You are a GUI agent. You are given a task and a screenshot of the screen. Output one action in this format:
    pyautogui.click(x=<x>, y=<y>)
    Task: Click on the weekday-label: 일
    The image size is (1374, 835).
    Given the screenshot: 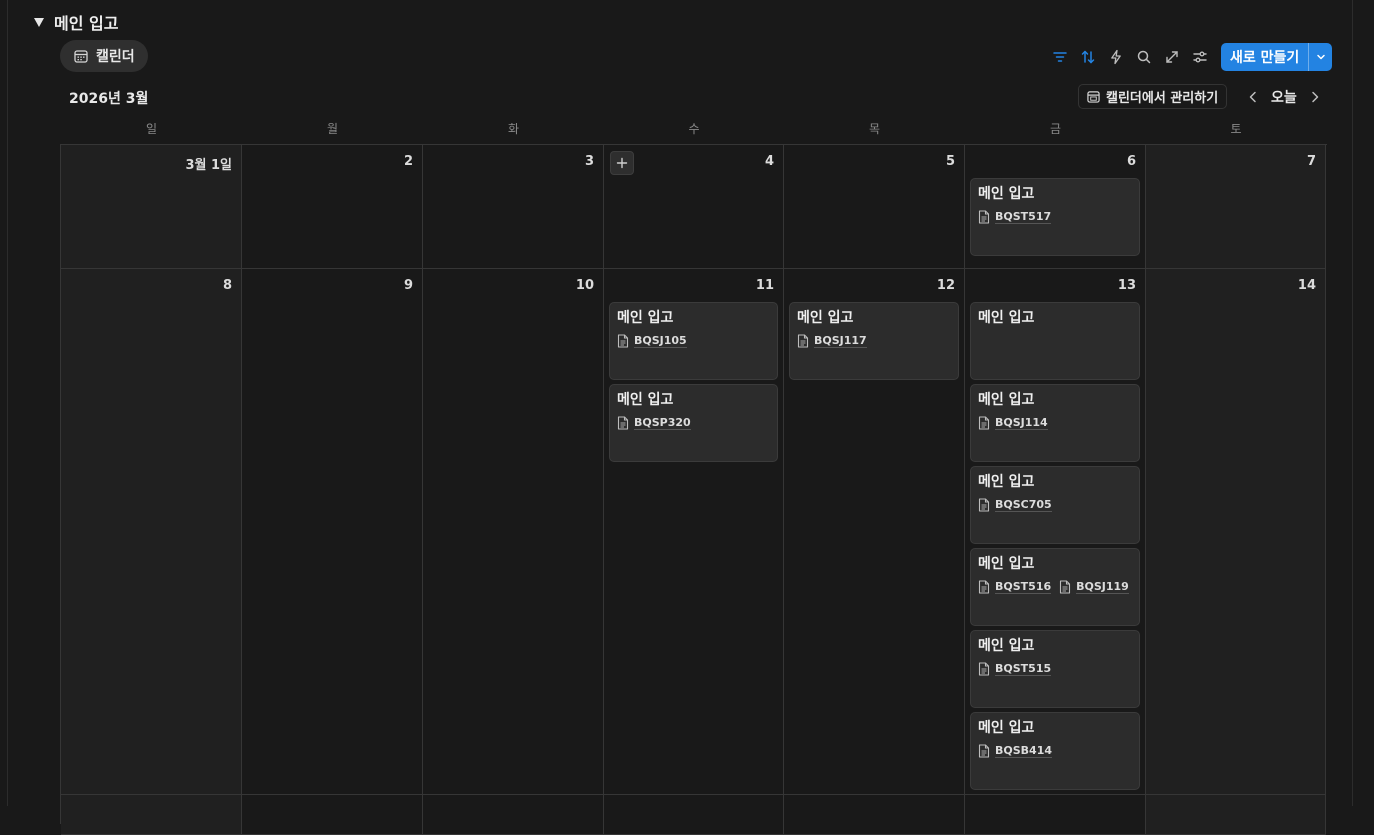 What is the action you would take?
    pyautogui.click(x=151, y=129)
    